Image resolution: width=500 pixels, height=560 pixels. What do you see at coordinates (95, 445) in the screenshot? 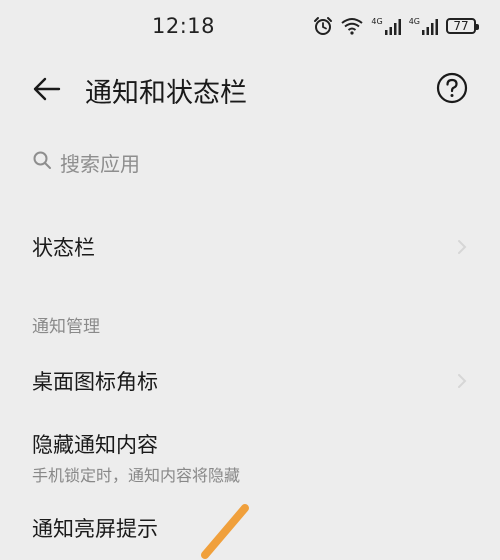
I see `list-item-title: 隐藏通知内容` at bounding box center [95, 445].